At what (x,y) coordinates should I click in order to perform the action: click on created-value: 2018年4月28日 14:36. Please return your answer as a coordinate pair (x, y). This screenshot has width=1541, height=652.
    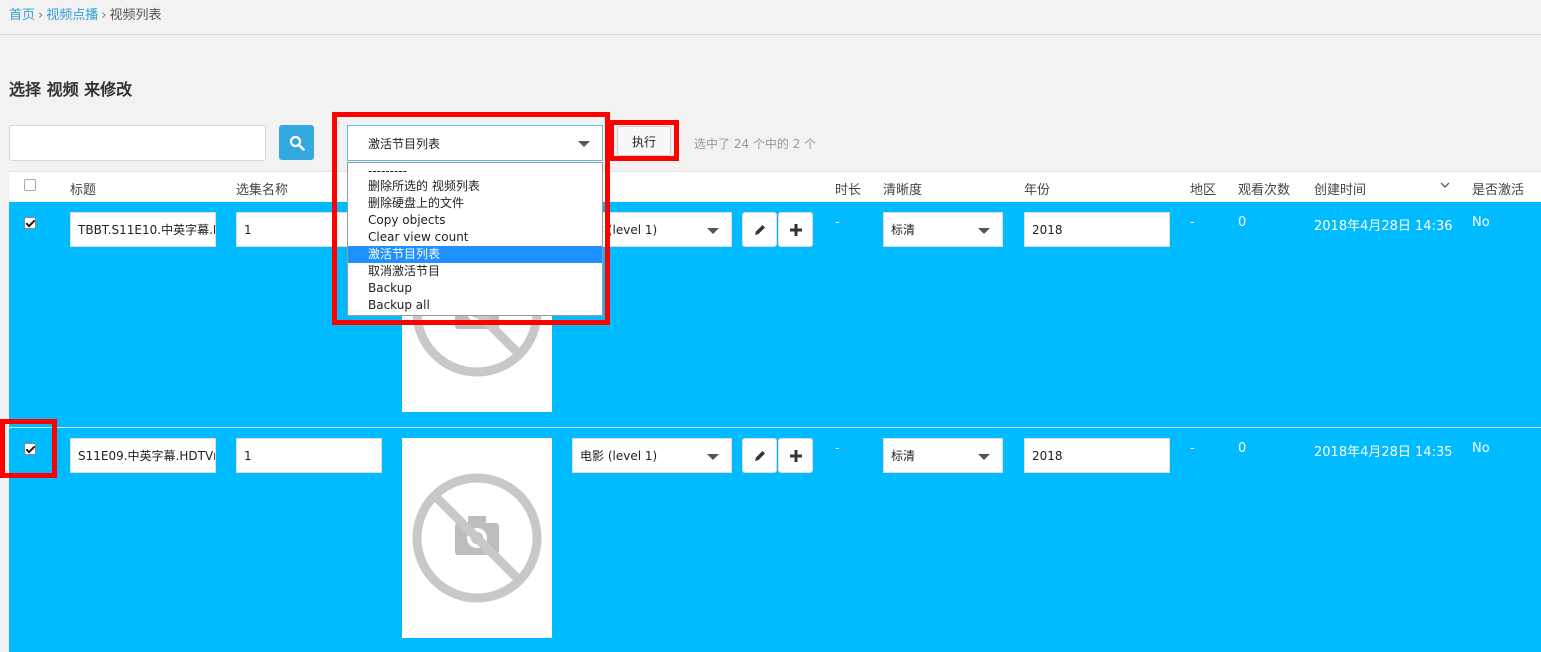
    Looking at the image, I should click on (1383, 226).